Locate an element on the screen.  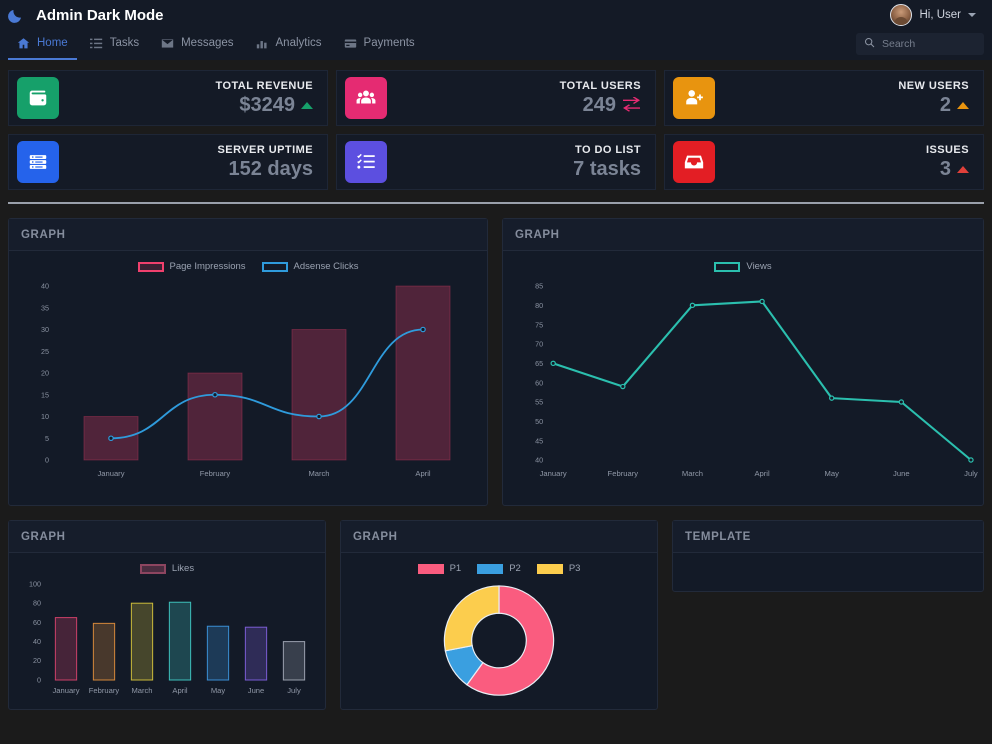
user-plus-icon is located at coordinates (694, 98).